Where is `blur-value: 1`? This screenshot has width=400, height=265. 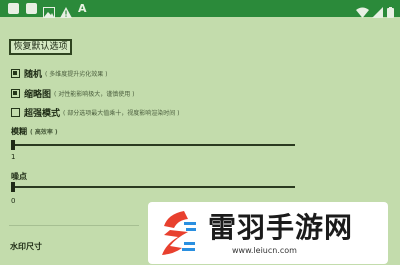
blur-value: 1 is located at coordinates (13, 157).